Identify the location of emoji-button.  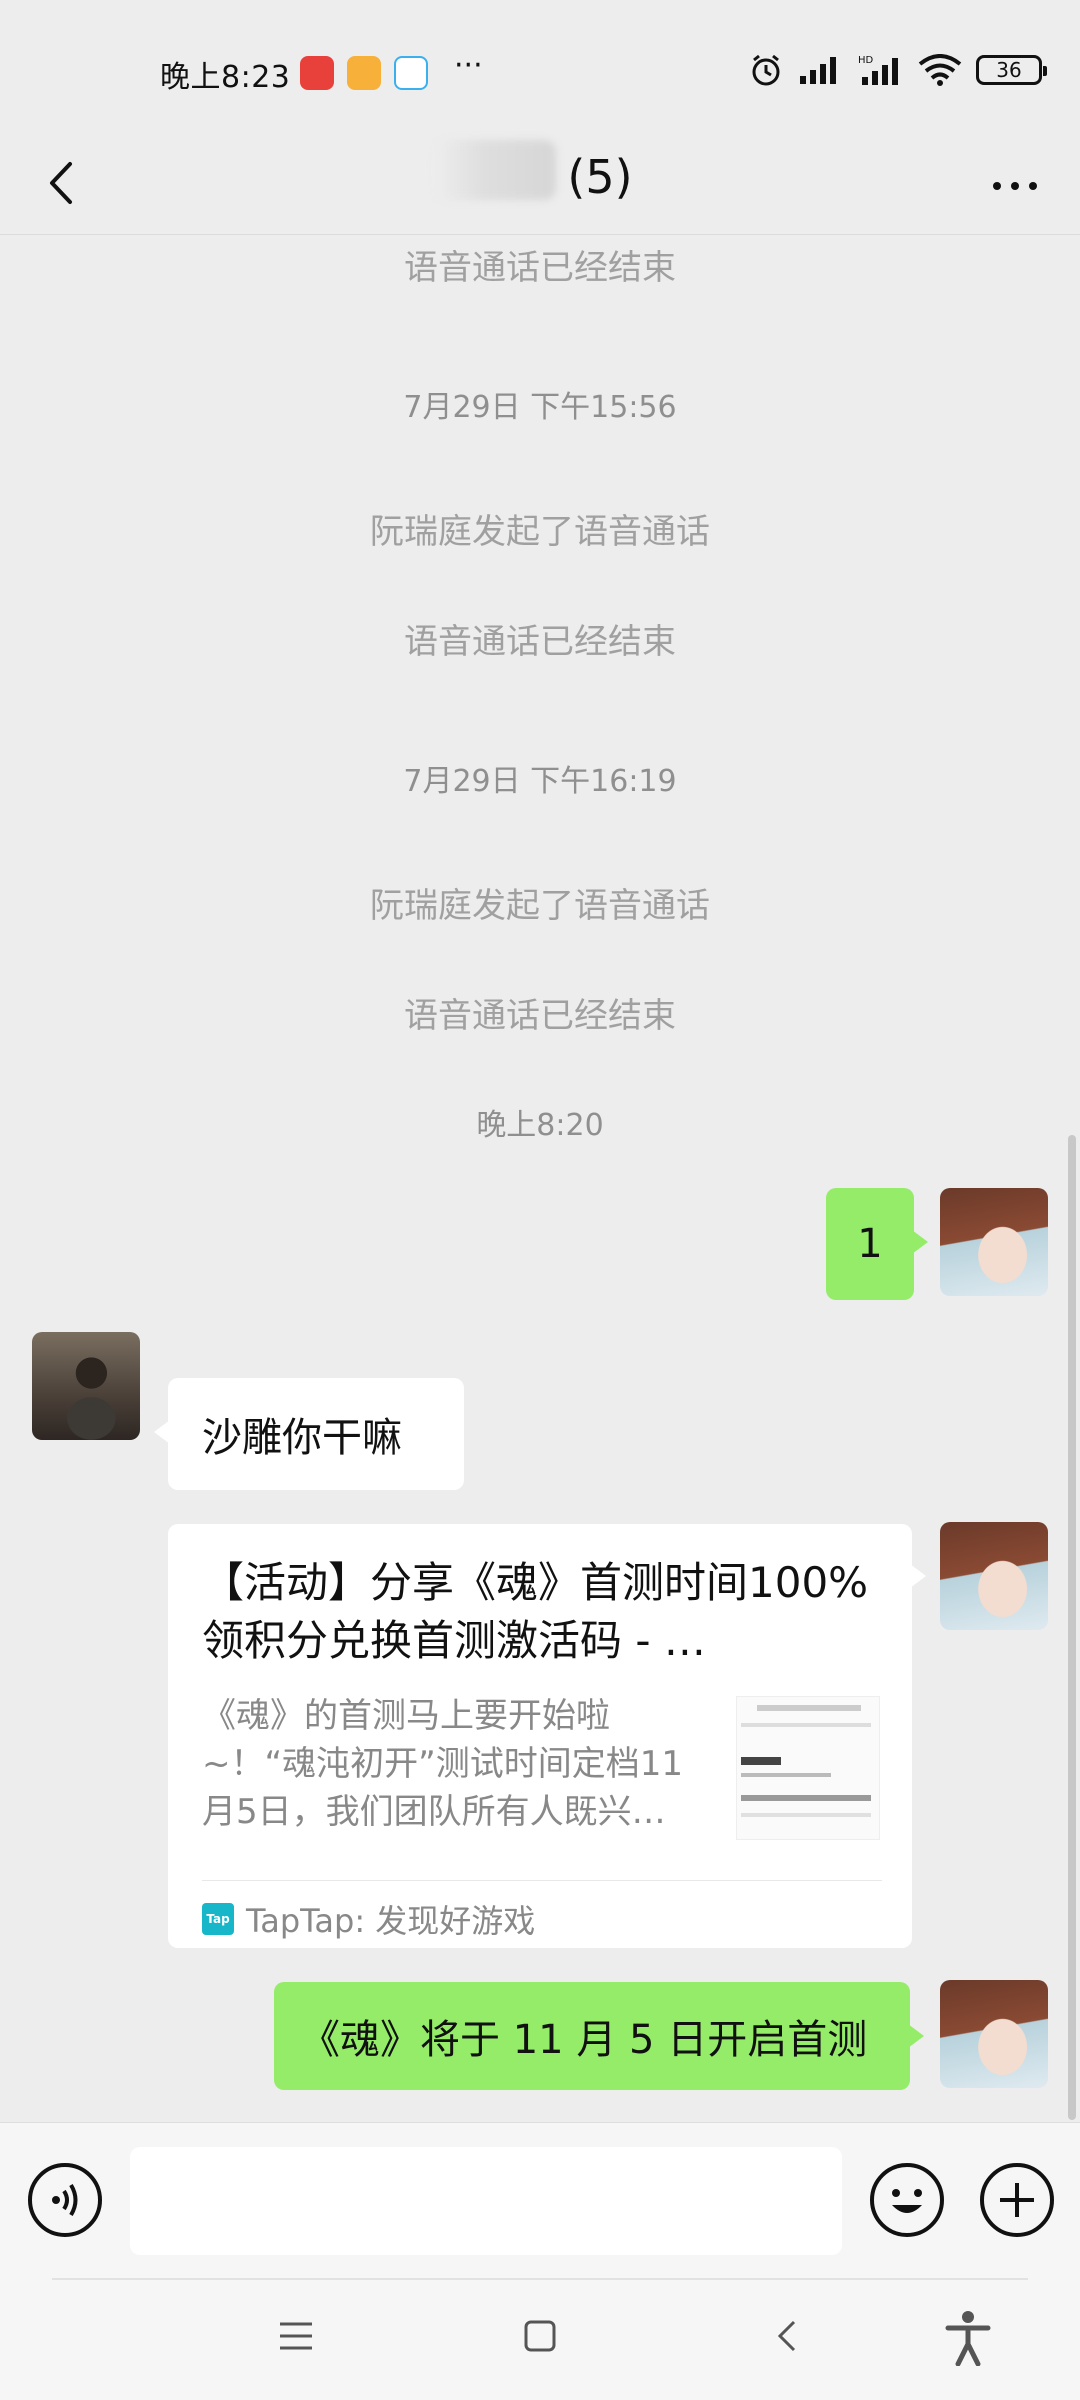
(907, 2200).